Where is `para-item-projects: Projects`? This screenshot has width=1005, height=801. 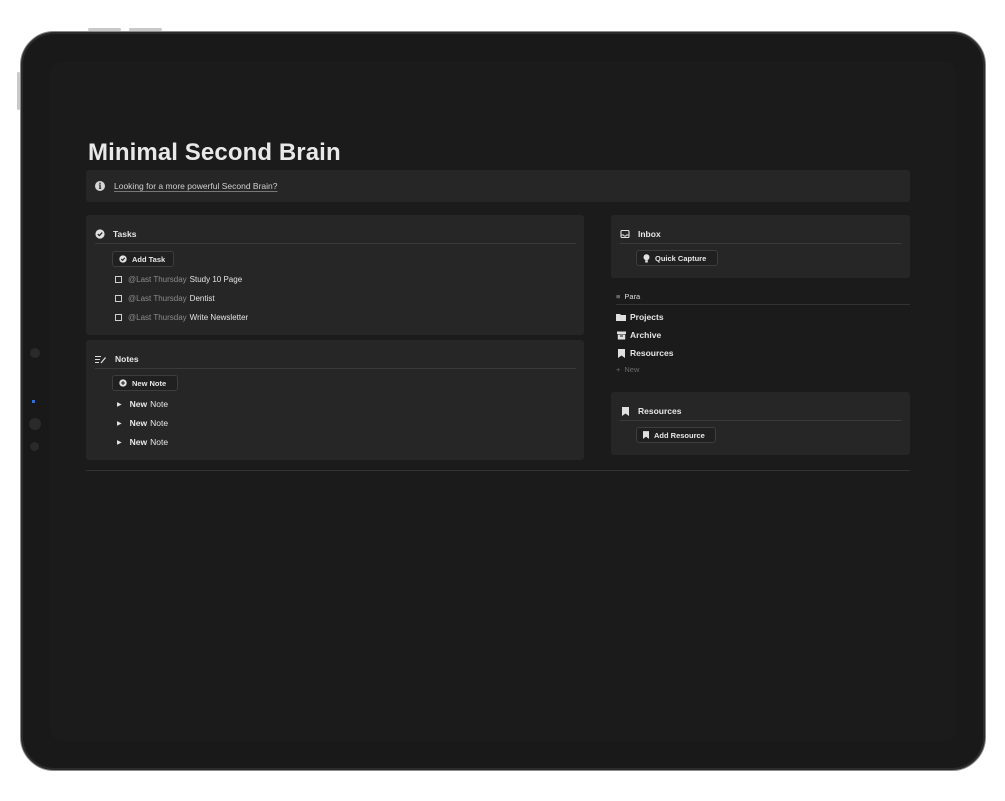
para-item-projects: Projects is located at coordinates (640, 317).